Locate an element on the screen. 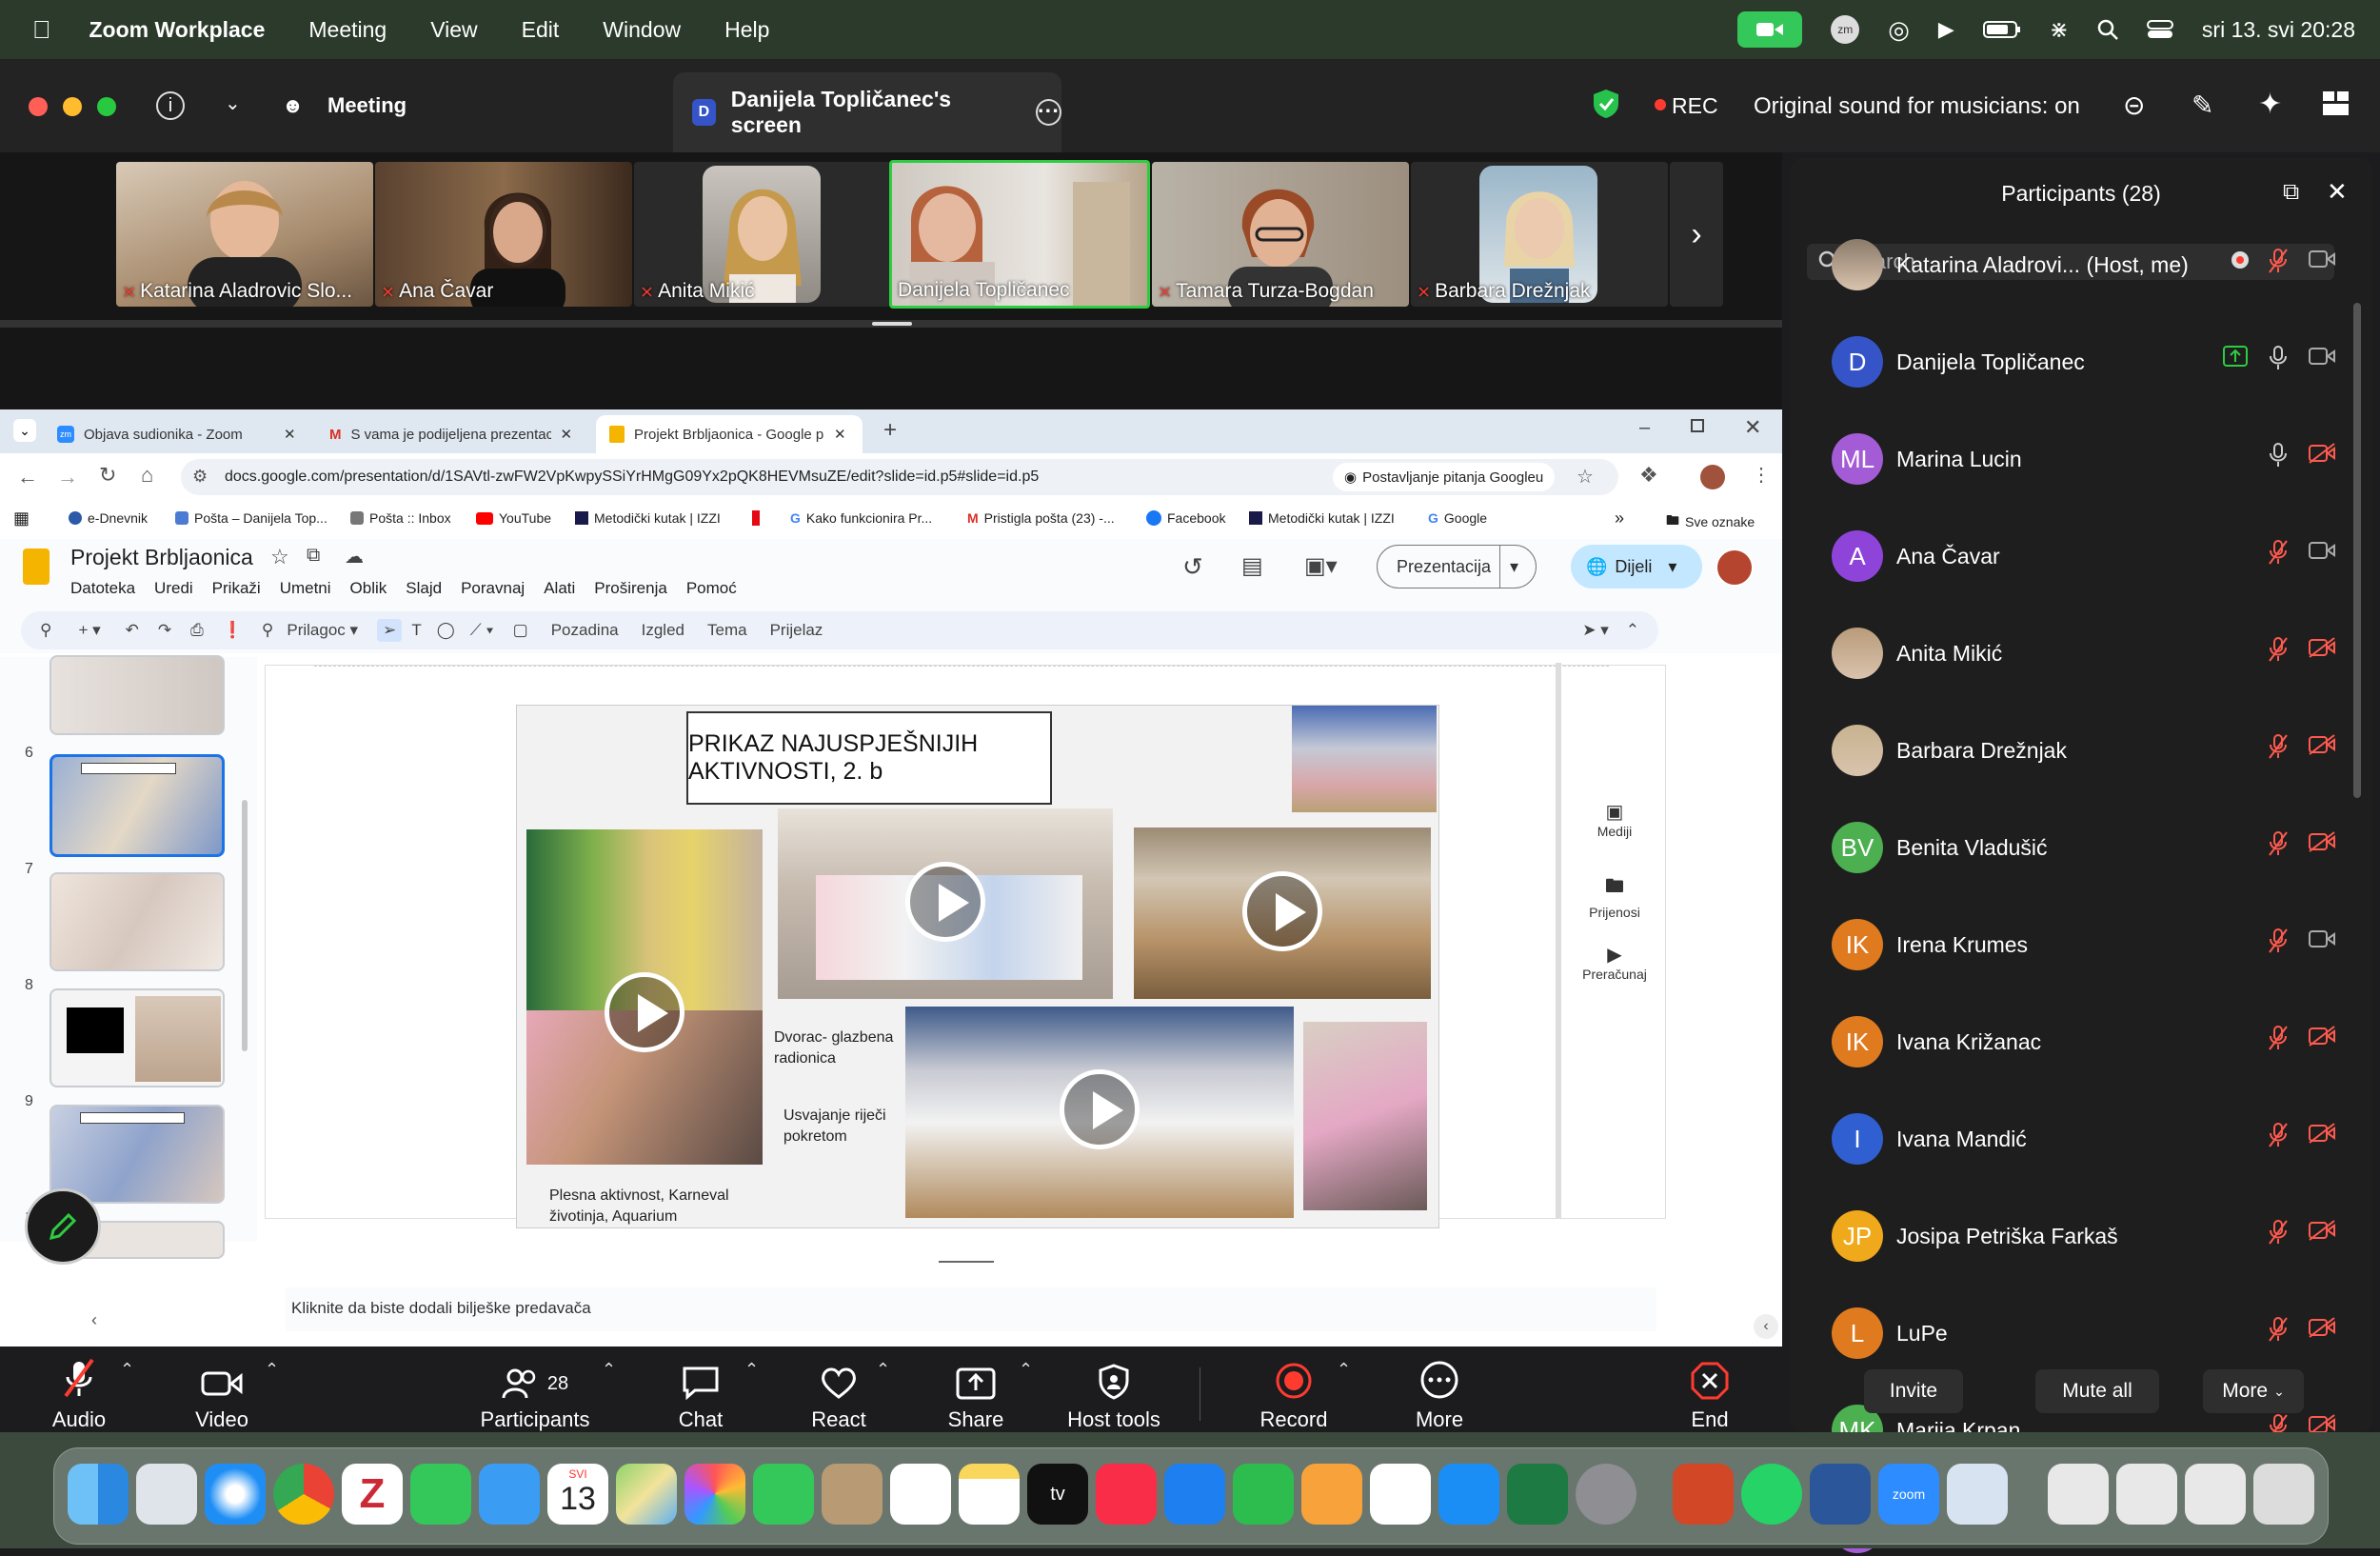 The width and height of the screenshot is (2380, 1556). share-button: 🌐 Dijeli ▾ is located at coordinates (1636, 566).